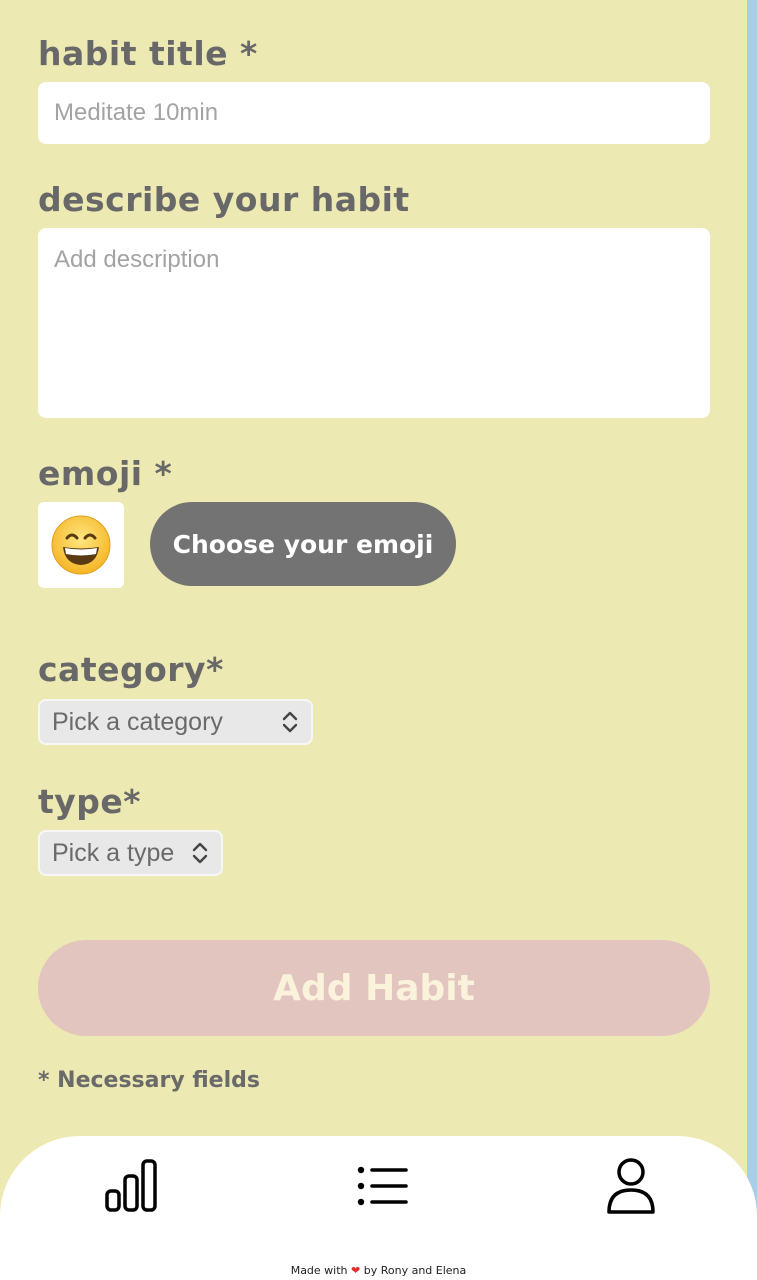  Describe the element at coordinates (148, 53) in the screenshot. I see `habit-title-label: habit title *` at that location.